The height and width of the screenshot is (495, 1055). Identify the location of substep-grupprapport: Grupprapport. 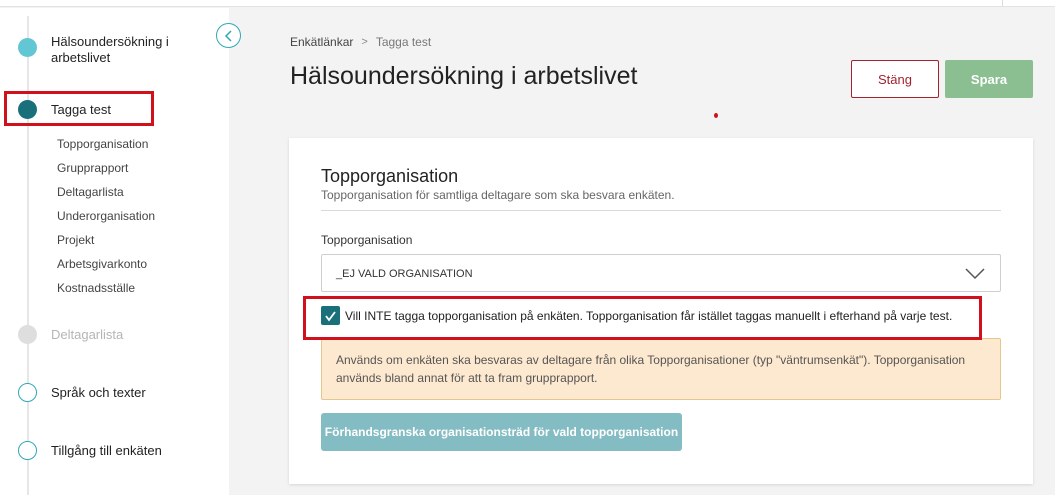
(92, 168).